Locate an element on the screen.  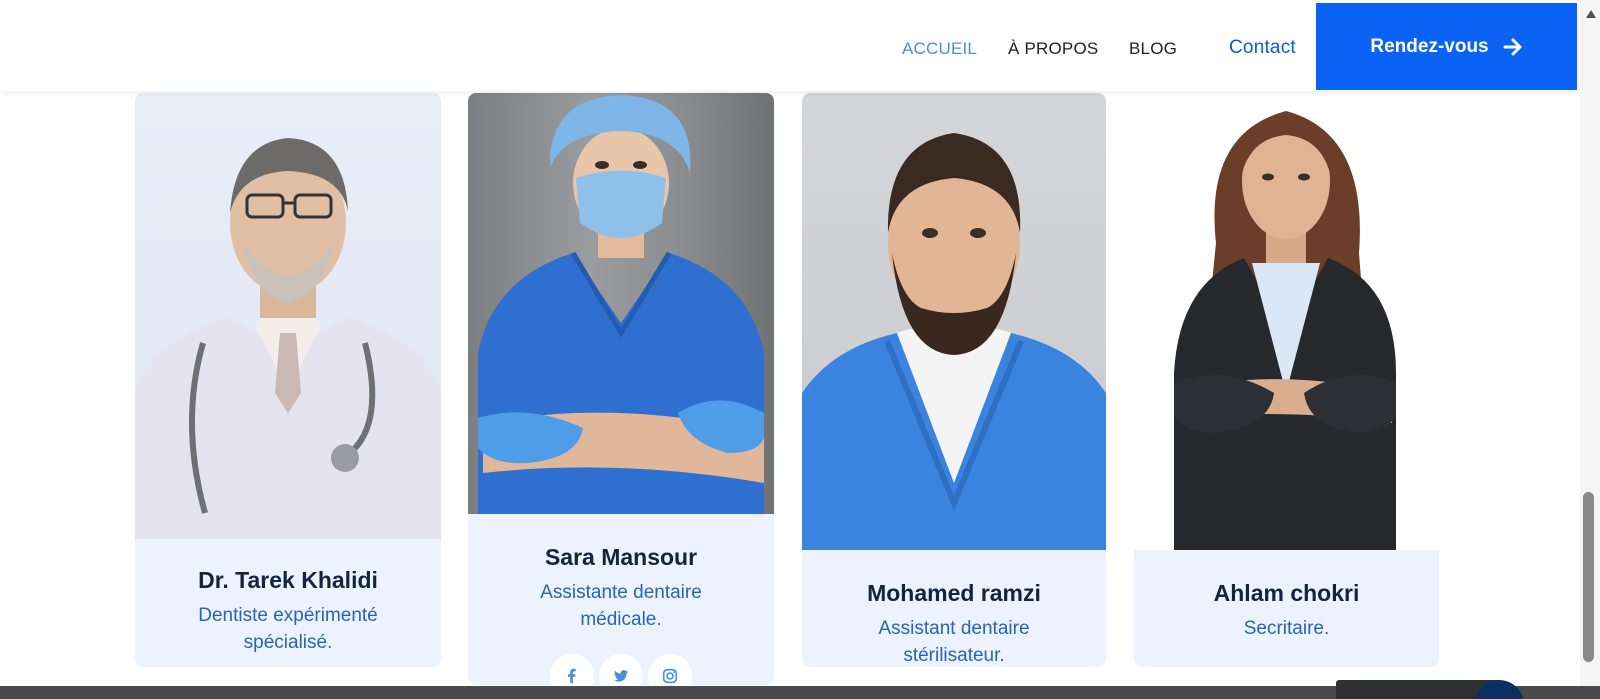
scrollbar-thumb is located at coordinates (1588, 577).